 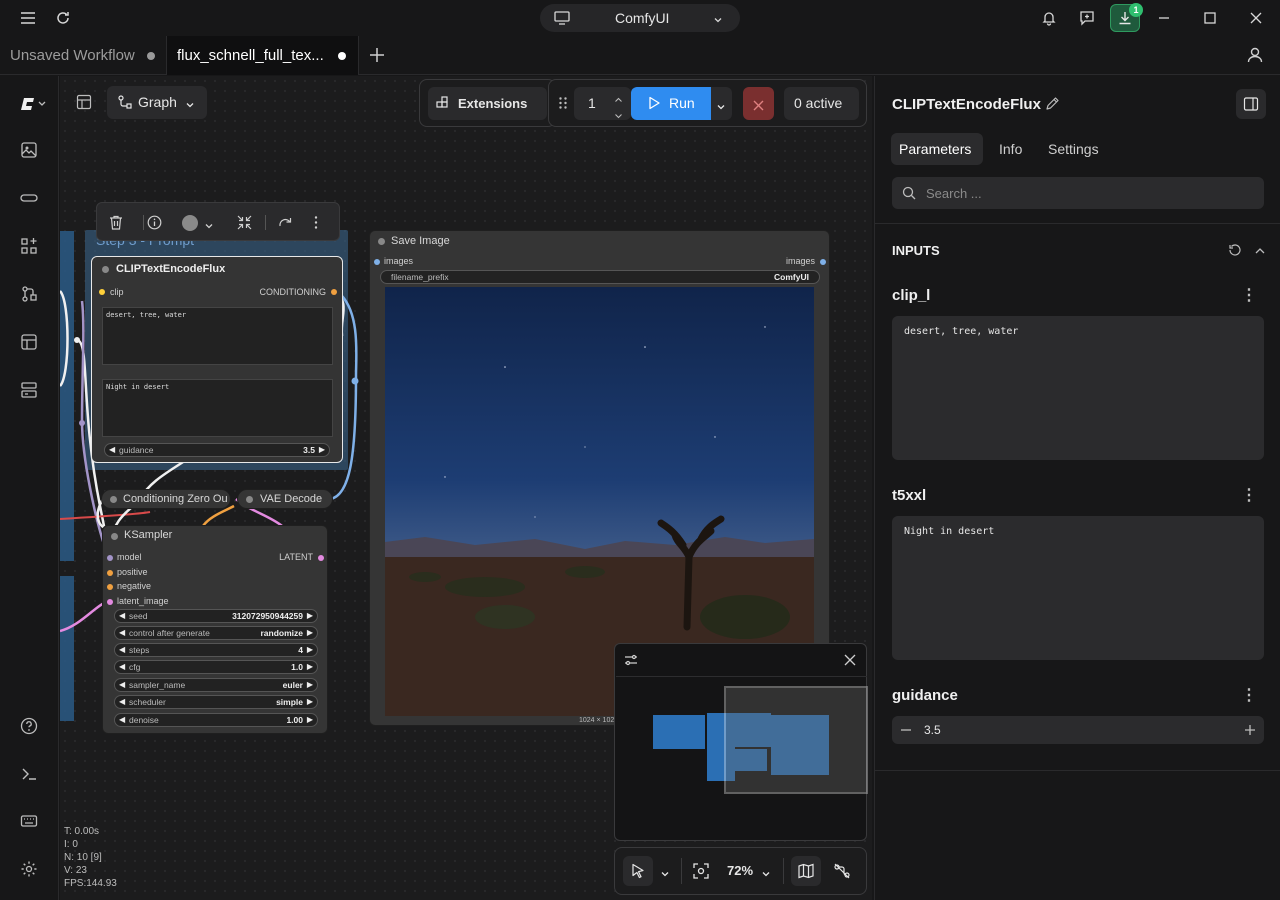 I want to click on positive-input-port, so click(x=110, y=573).